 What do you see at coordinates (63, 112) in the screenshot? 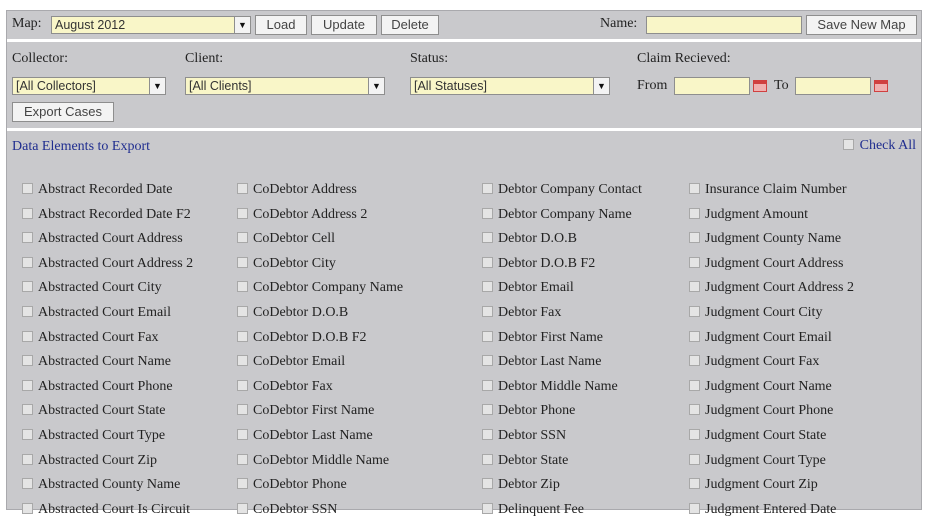
I see `export-cases-button: Export Cases` at bounding box center [63, 112].